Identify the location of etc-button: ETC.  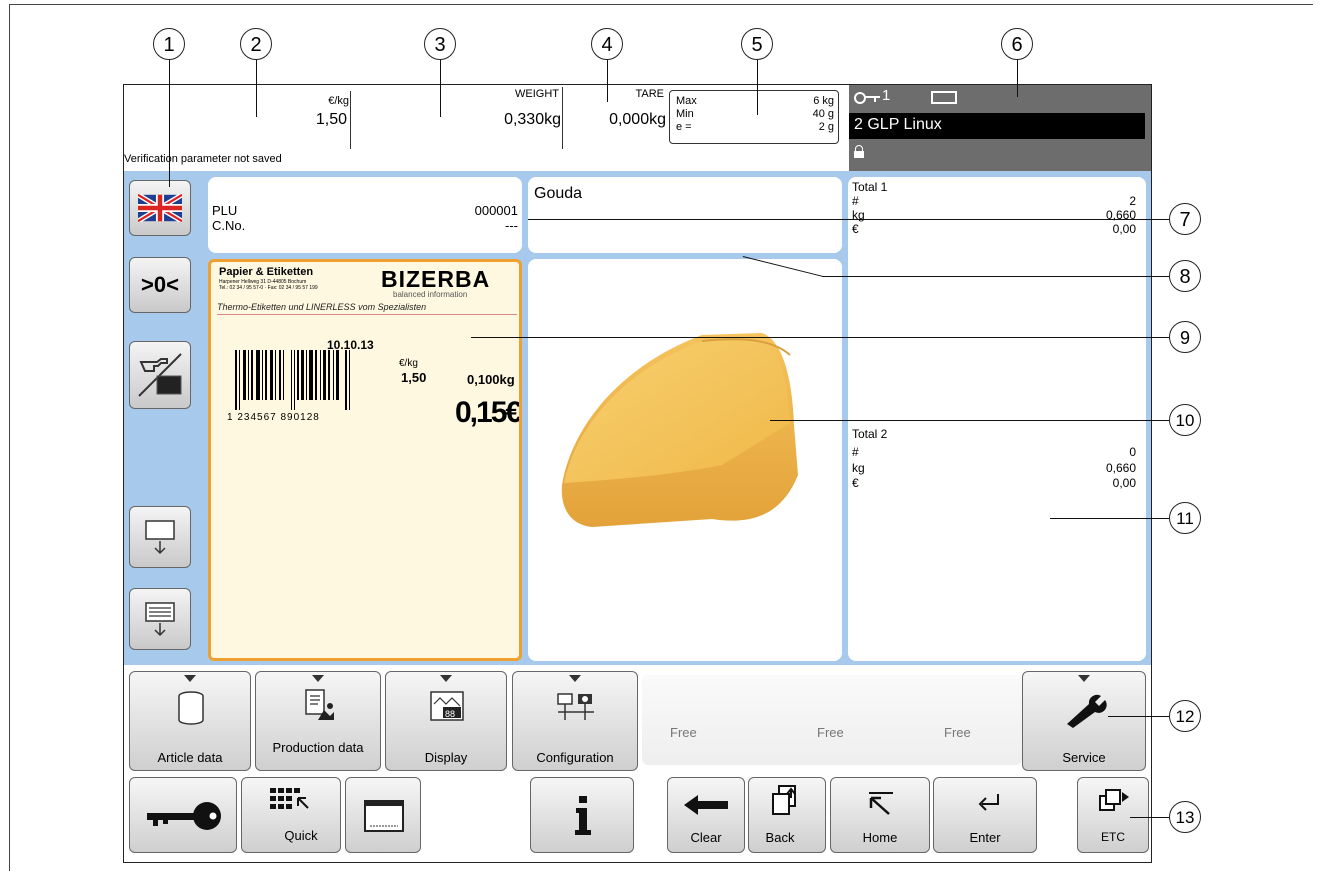
(1113, 815).